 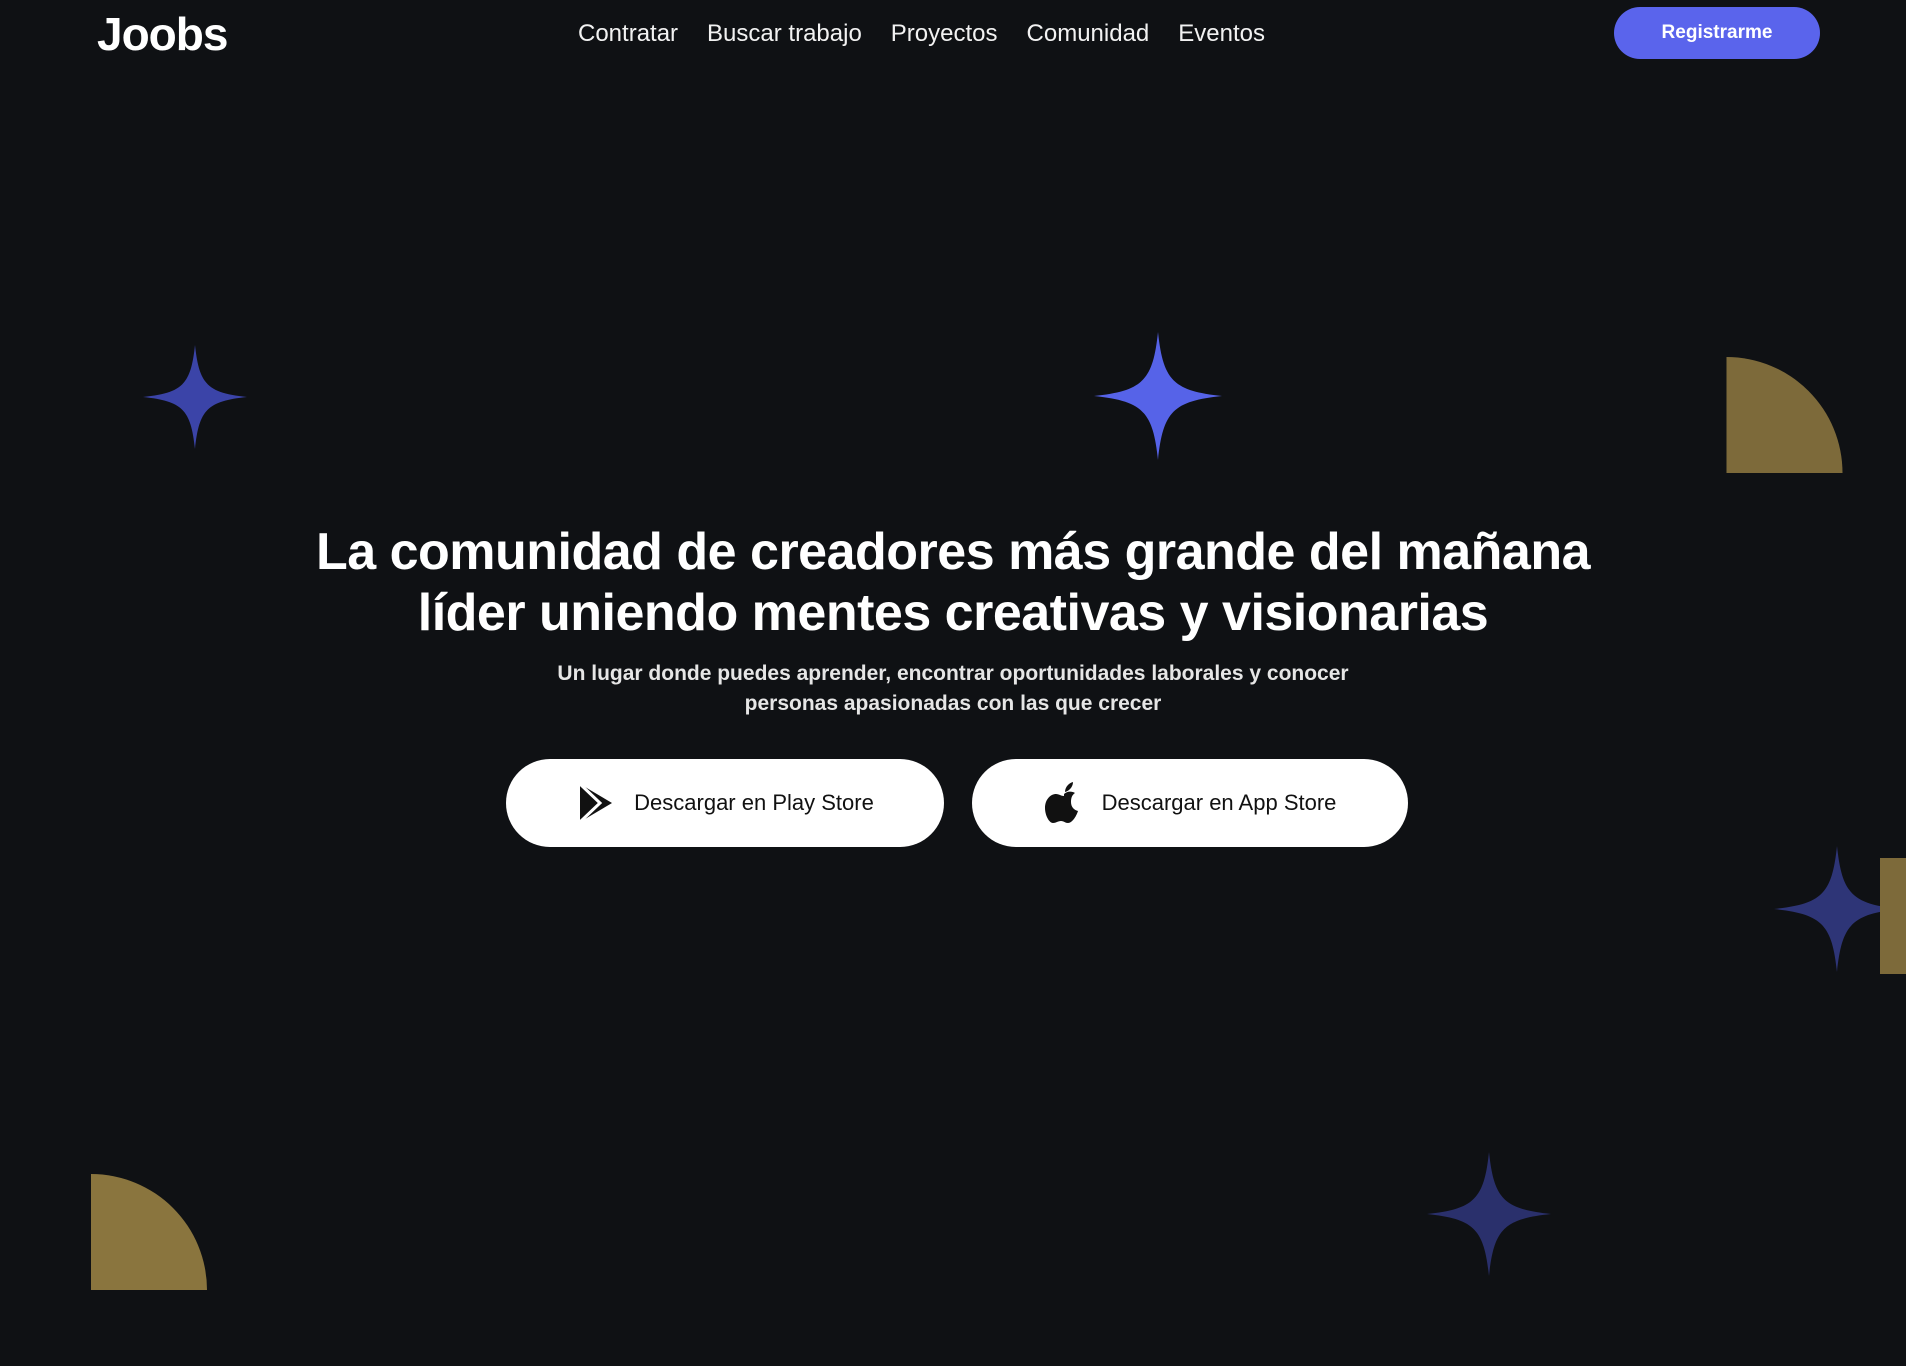 I want to click on play-store-label: Descargar en Play Store, so click(x=754, y=802).